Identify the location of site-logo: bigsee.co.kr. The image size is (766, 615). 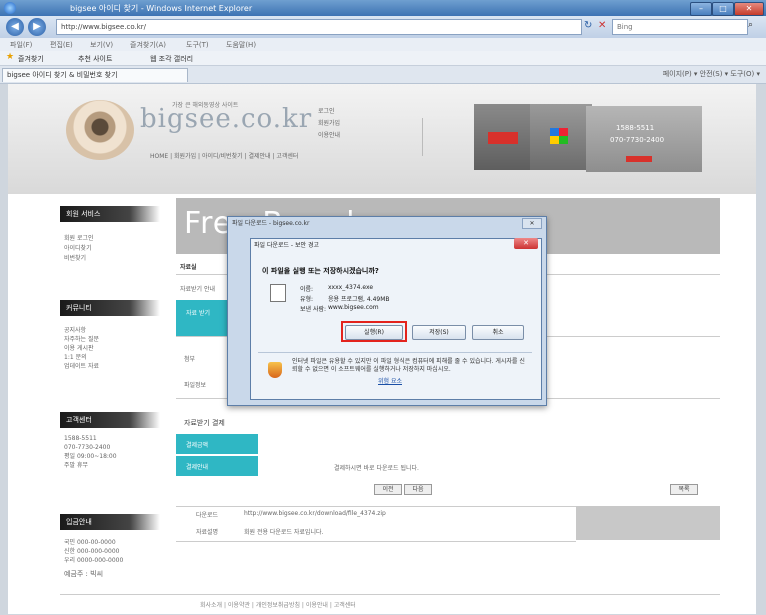
(226, 119).